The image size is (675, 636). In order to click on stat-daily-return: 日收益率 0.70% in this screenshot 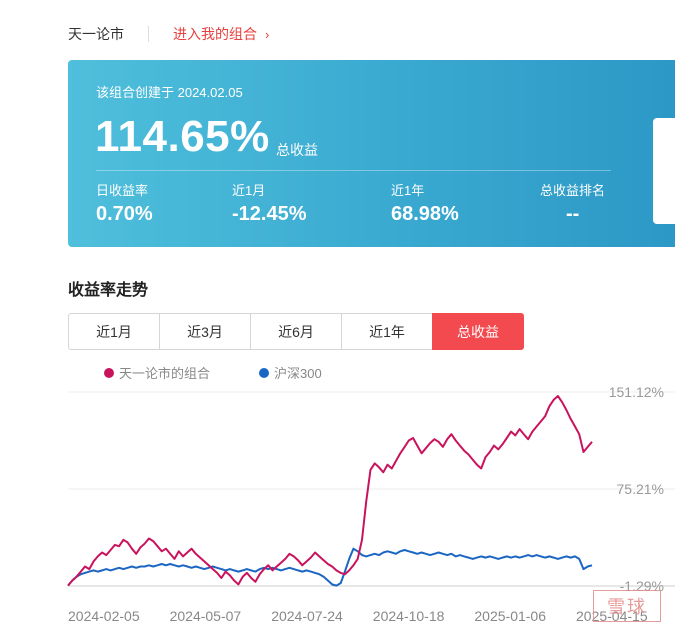, I will do `click(124, 203)`.